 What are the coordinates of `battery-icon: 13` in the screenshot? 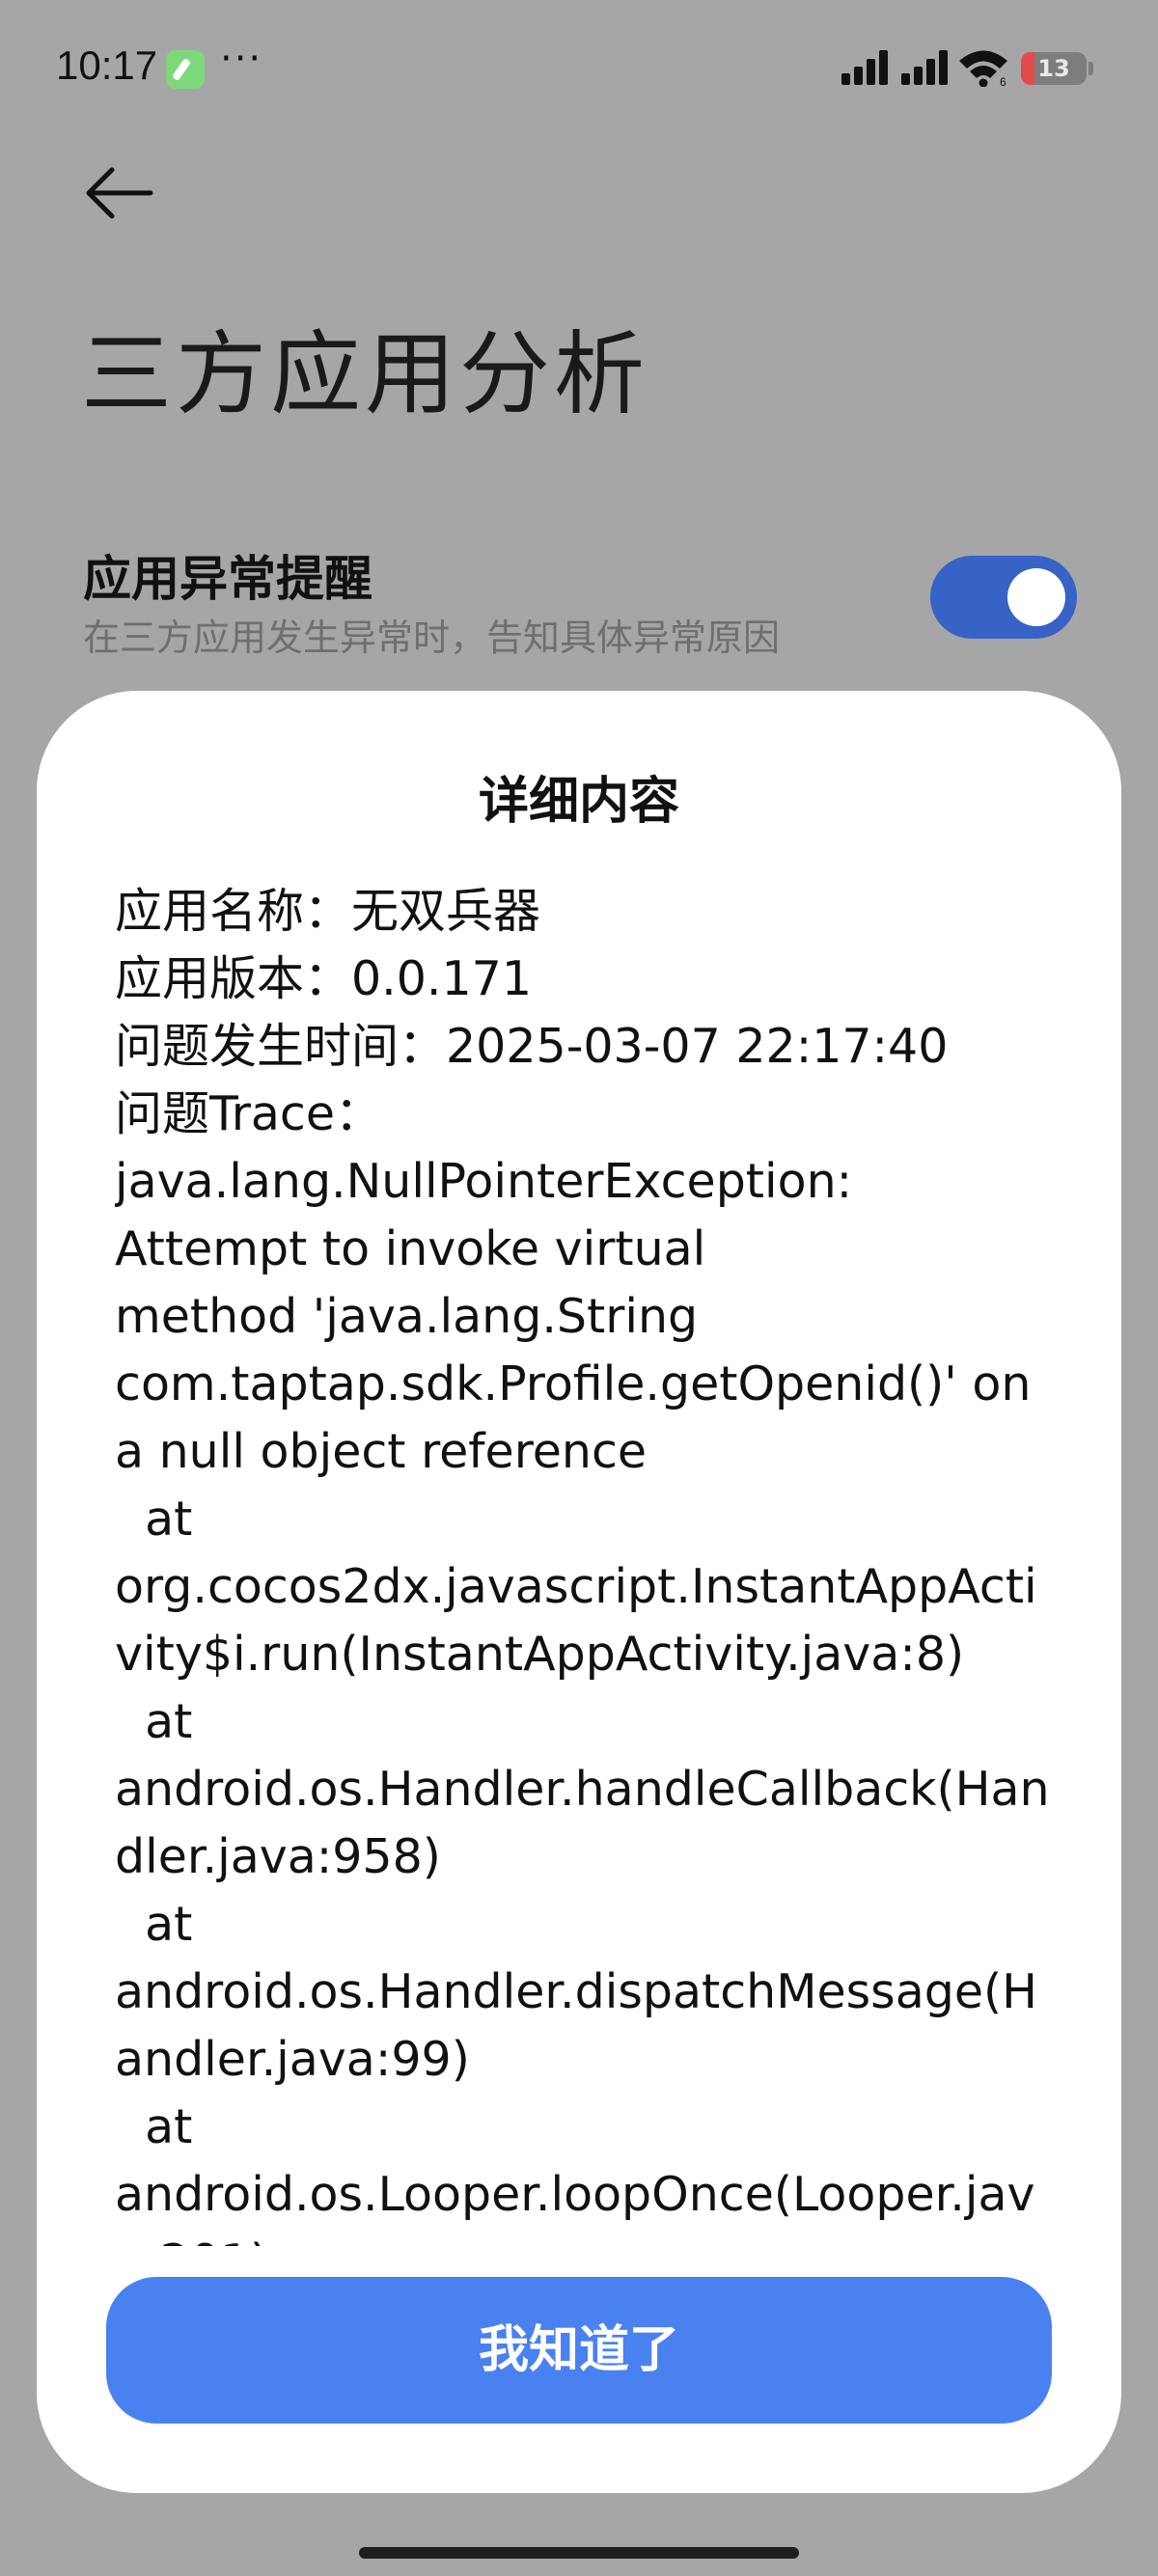 It's located at (1054, 68).